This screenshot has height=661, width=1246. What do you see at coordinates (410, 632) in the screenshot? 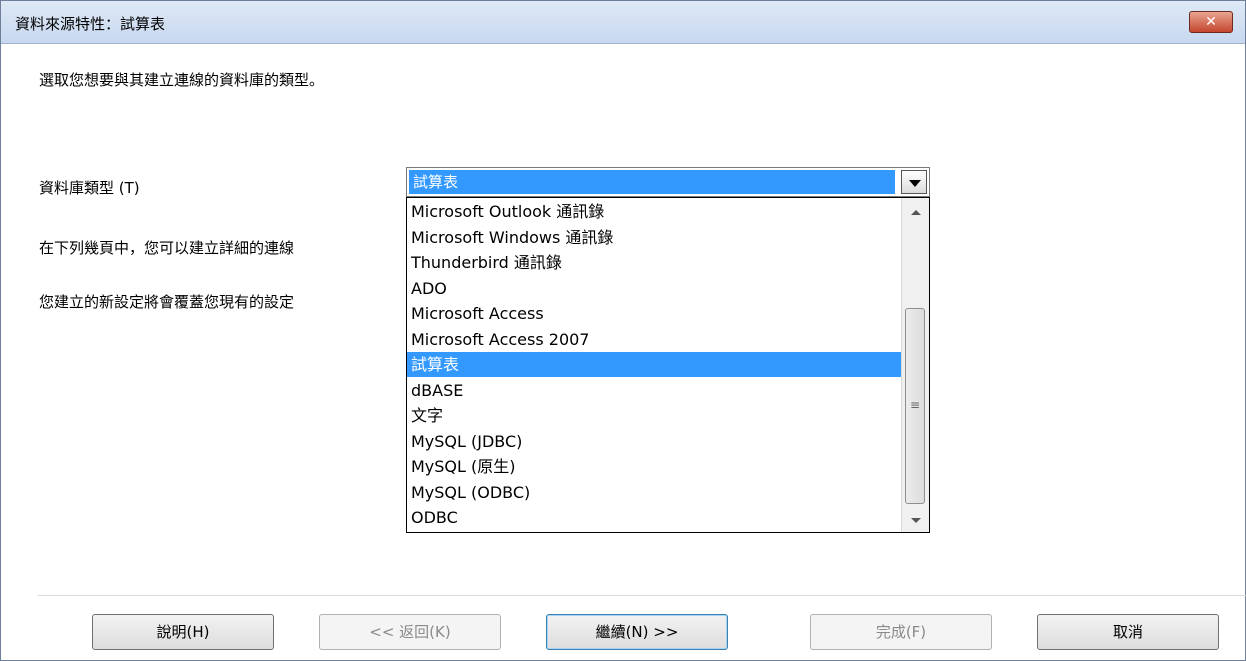
I see `back-button: << 返回(K)` at bounding box center [410, 632].